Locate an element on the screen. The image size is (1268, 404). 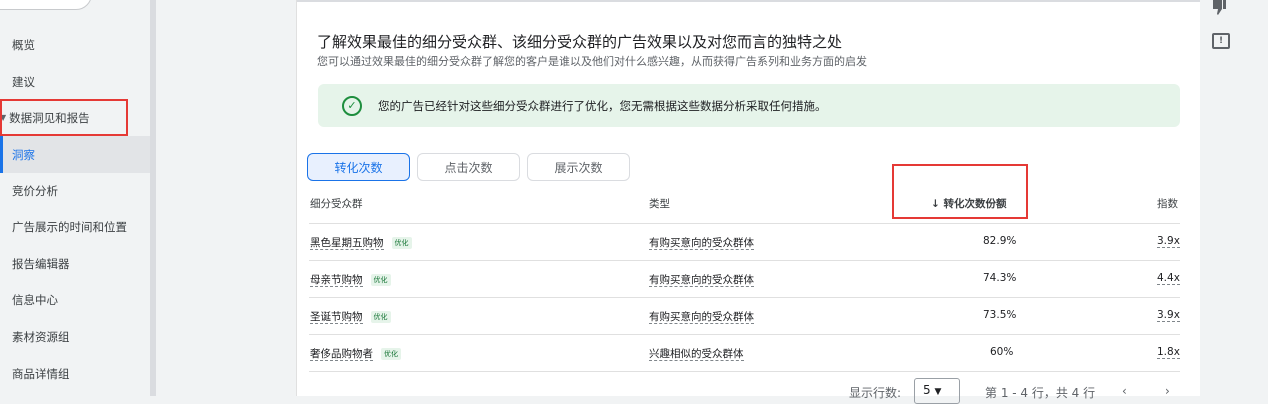
table-row: 母亲节购物 优化 is located at coordinates (350, 279).